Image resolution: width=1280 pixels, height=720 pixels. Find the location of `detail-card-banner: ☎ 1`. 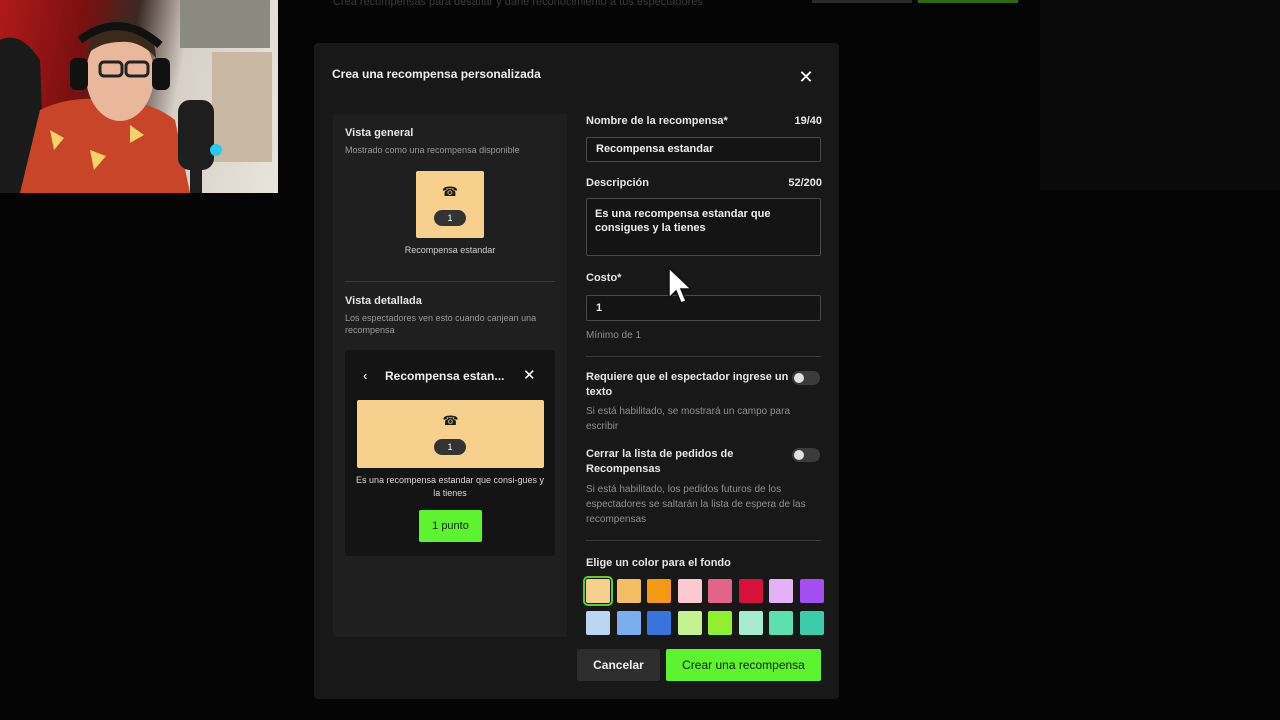

detail-card-banner: ☎ 1 is located at coordinates (450, 434).